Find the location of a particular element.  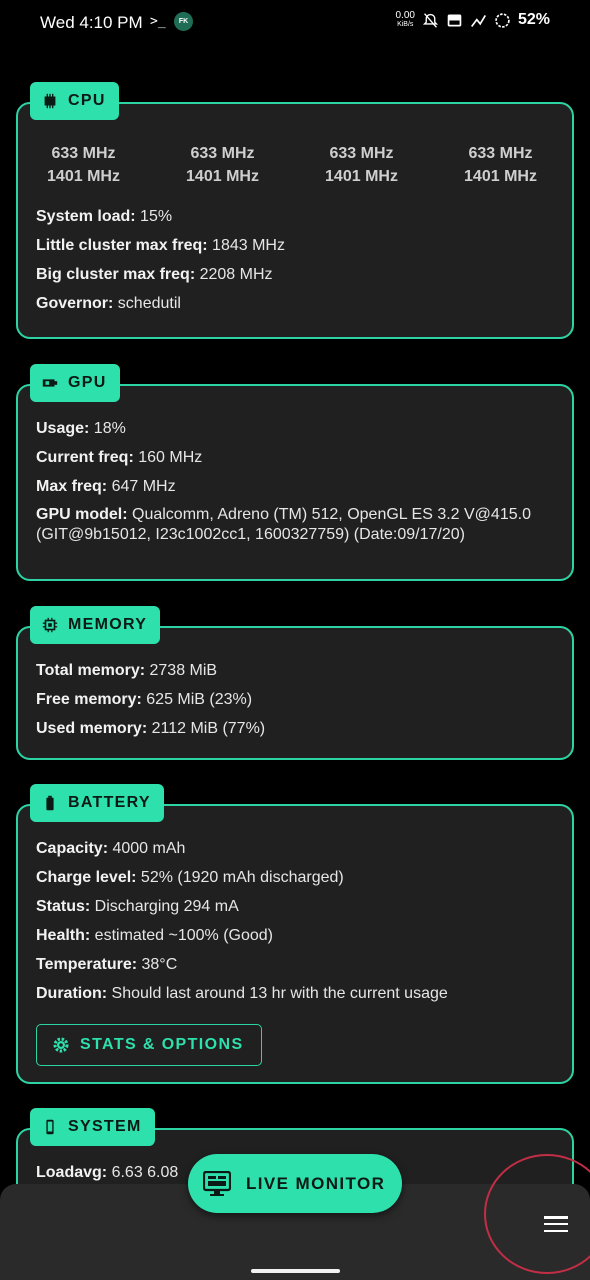

app-badge-icon: FK is located at coordinates (183, 21).